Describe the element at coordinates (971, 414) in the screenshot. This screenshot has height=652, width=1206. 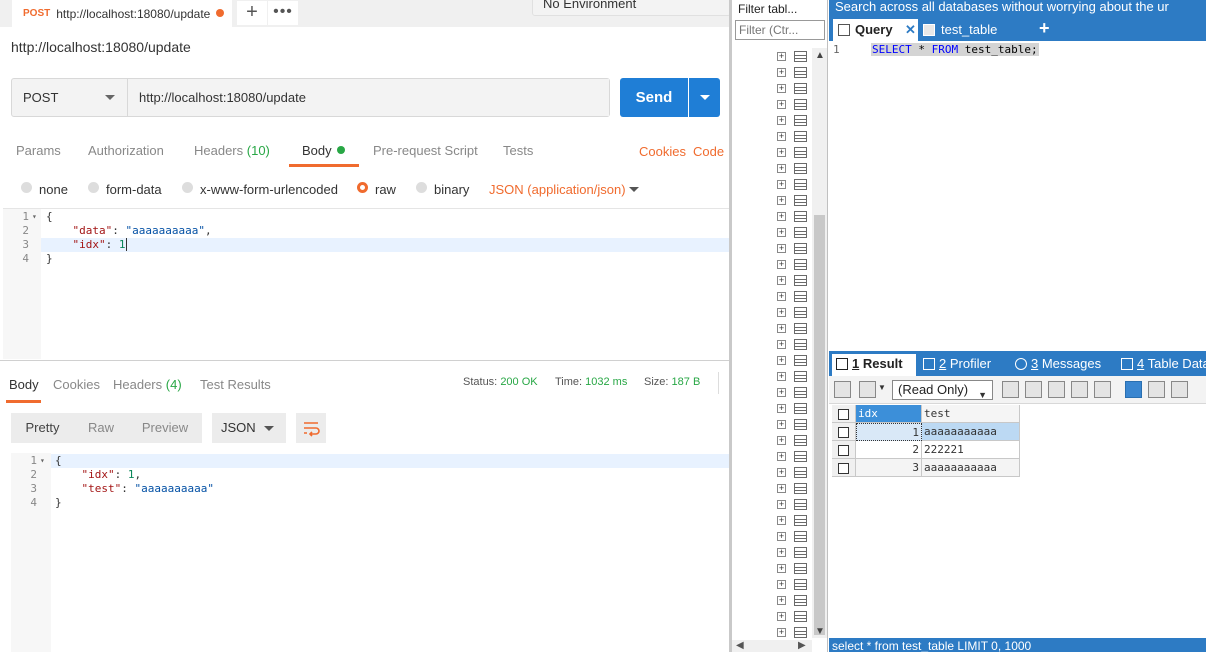
I see `column-header-test: test` at that location.